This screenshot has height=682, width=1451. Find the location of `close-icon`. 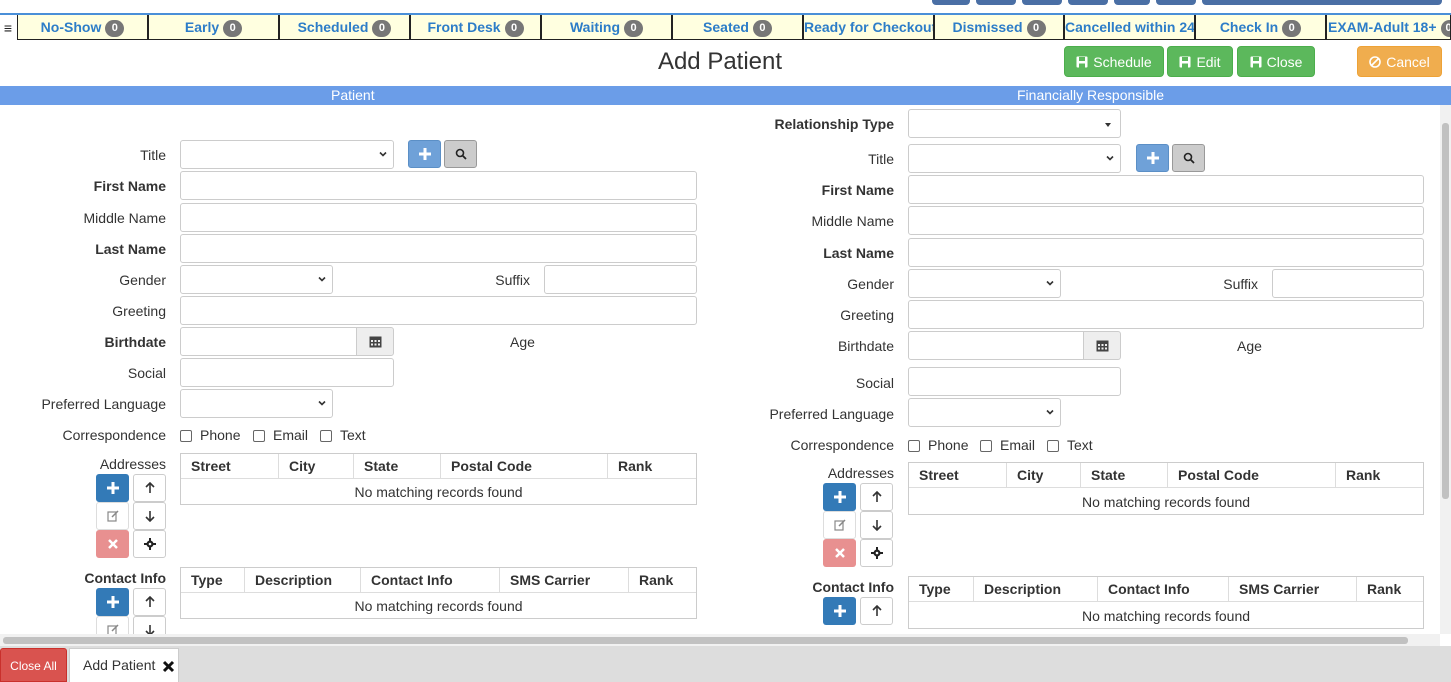

close-icon is located at coordinates (168, 666).